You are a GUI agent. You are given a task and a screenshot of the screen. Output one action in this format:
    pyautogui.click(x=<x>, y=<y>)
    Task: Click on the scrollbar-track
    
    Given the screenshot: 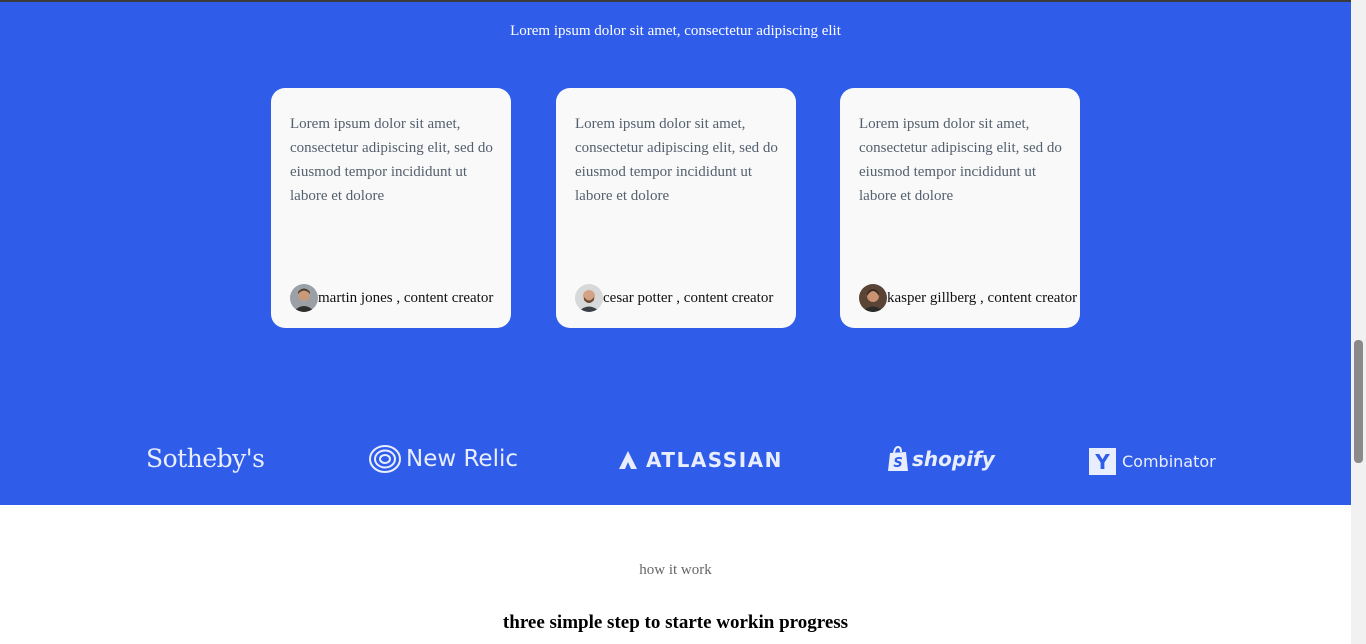 What is the action you would take?
    pyautogui.click(x=1358, y=322)
    